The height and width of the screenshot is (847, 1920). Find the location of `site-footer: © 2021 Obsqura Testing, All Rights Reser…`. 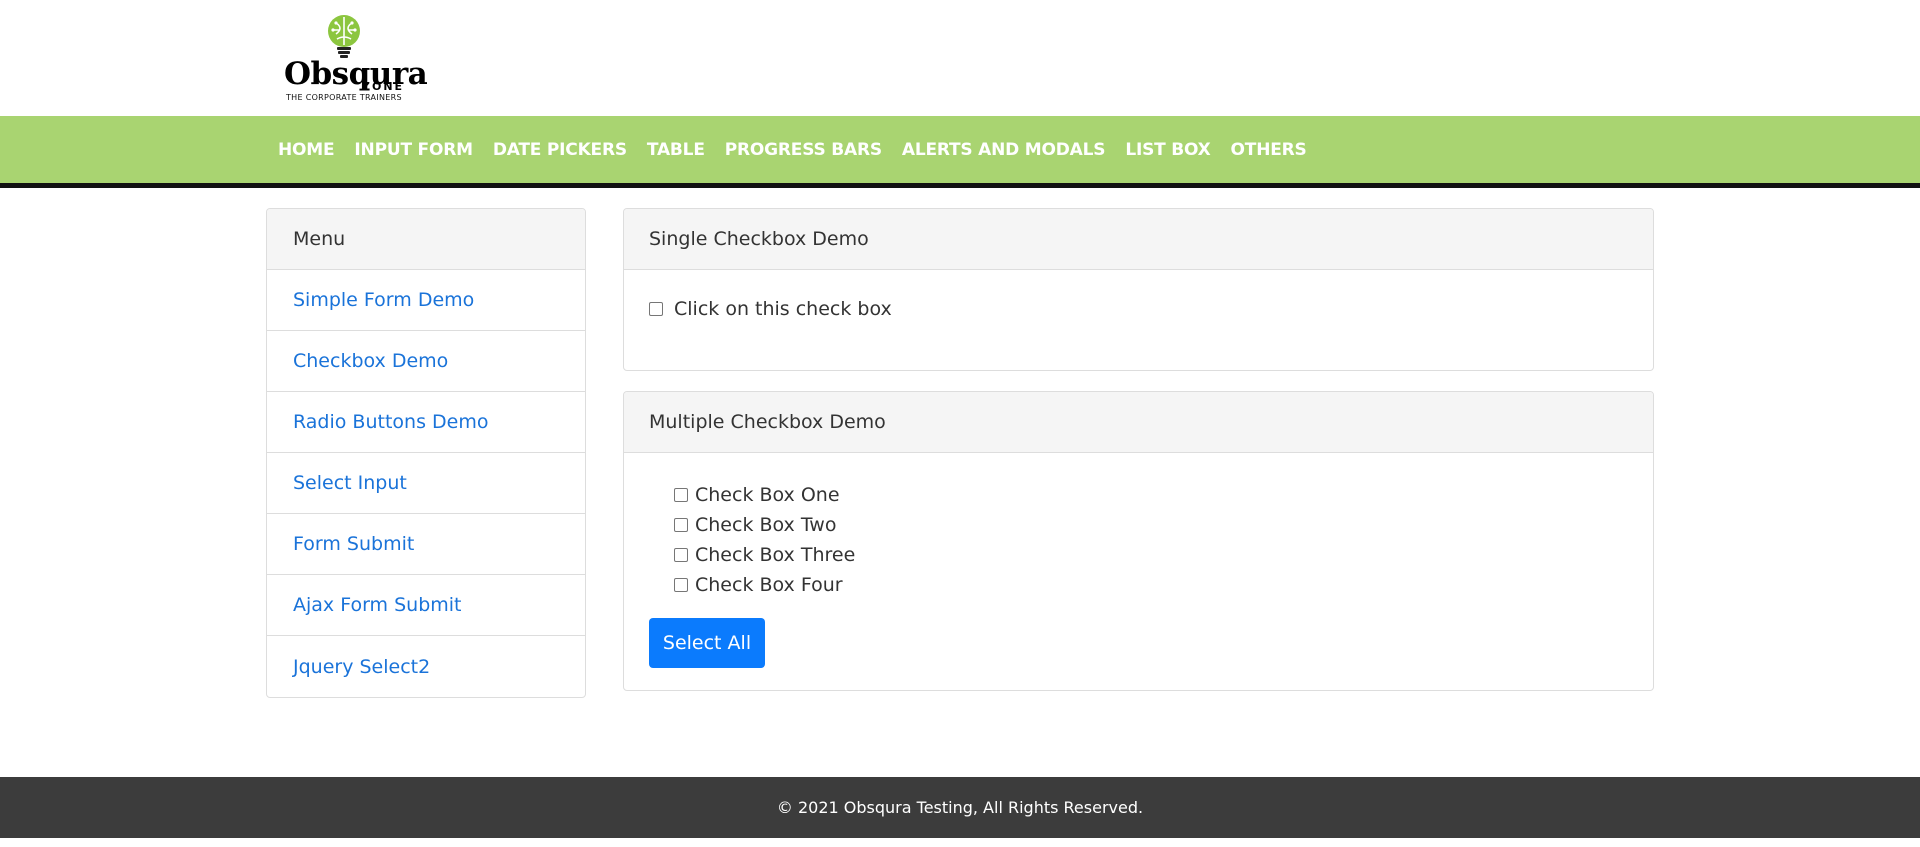

site-footer: © 2021 Obsqura Testing, All Rights Reser… is located at coordinates (960, 807).